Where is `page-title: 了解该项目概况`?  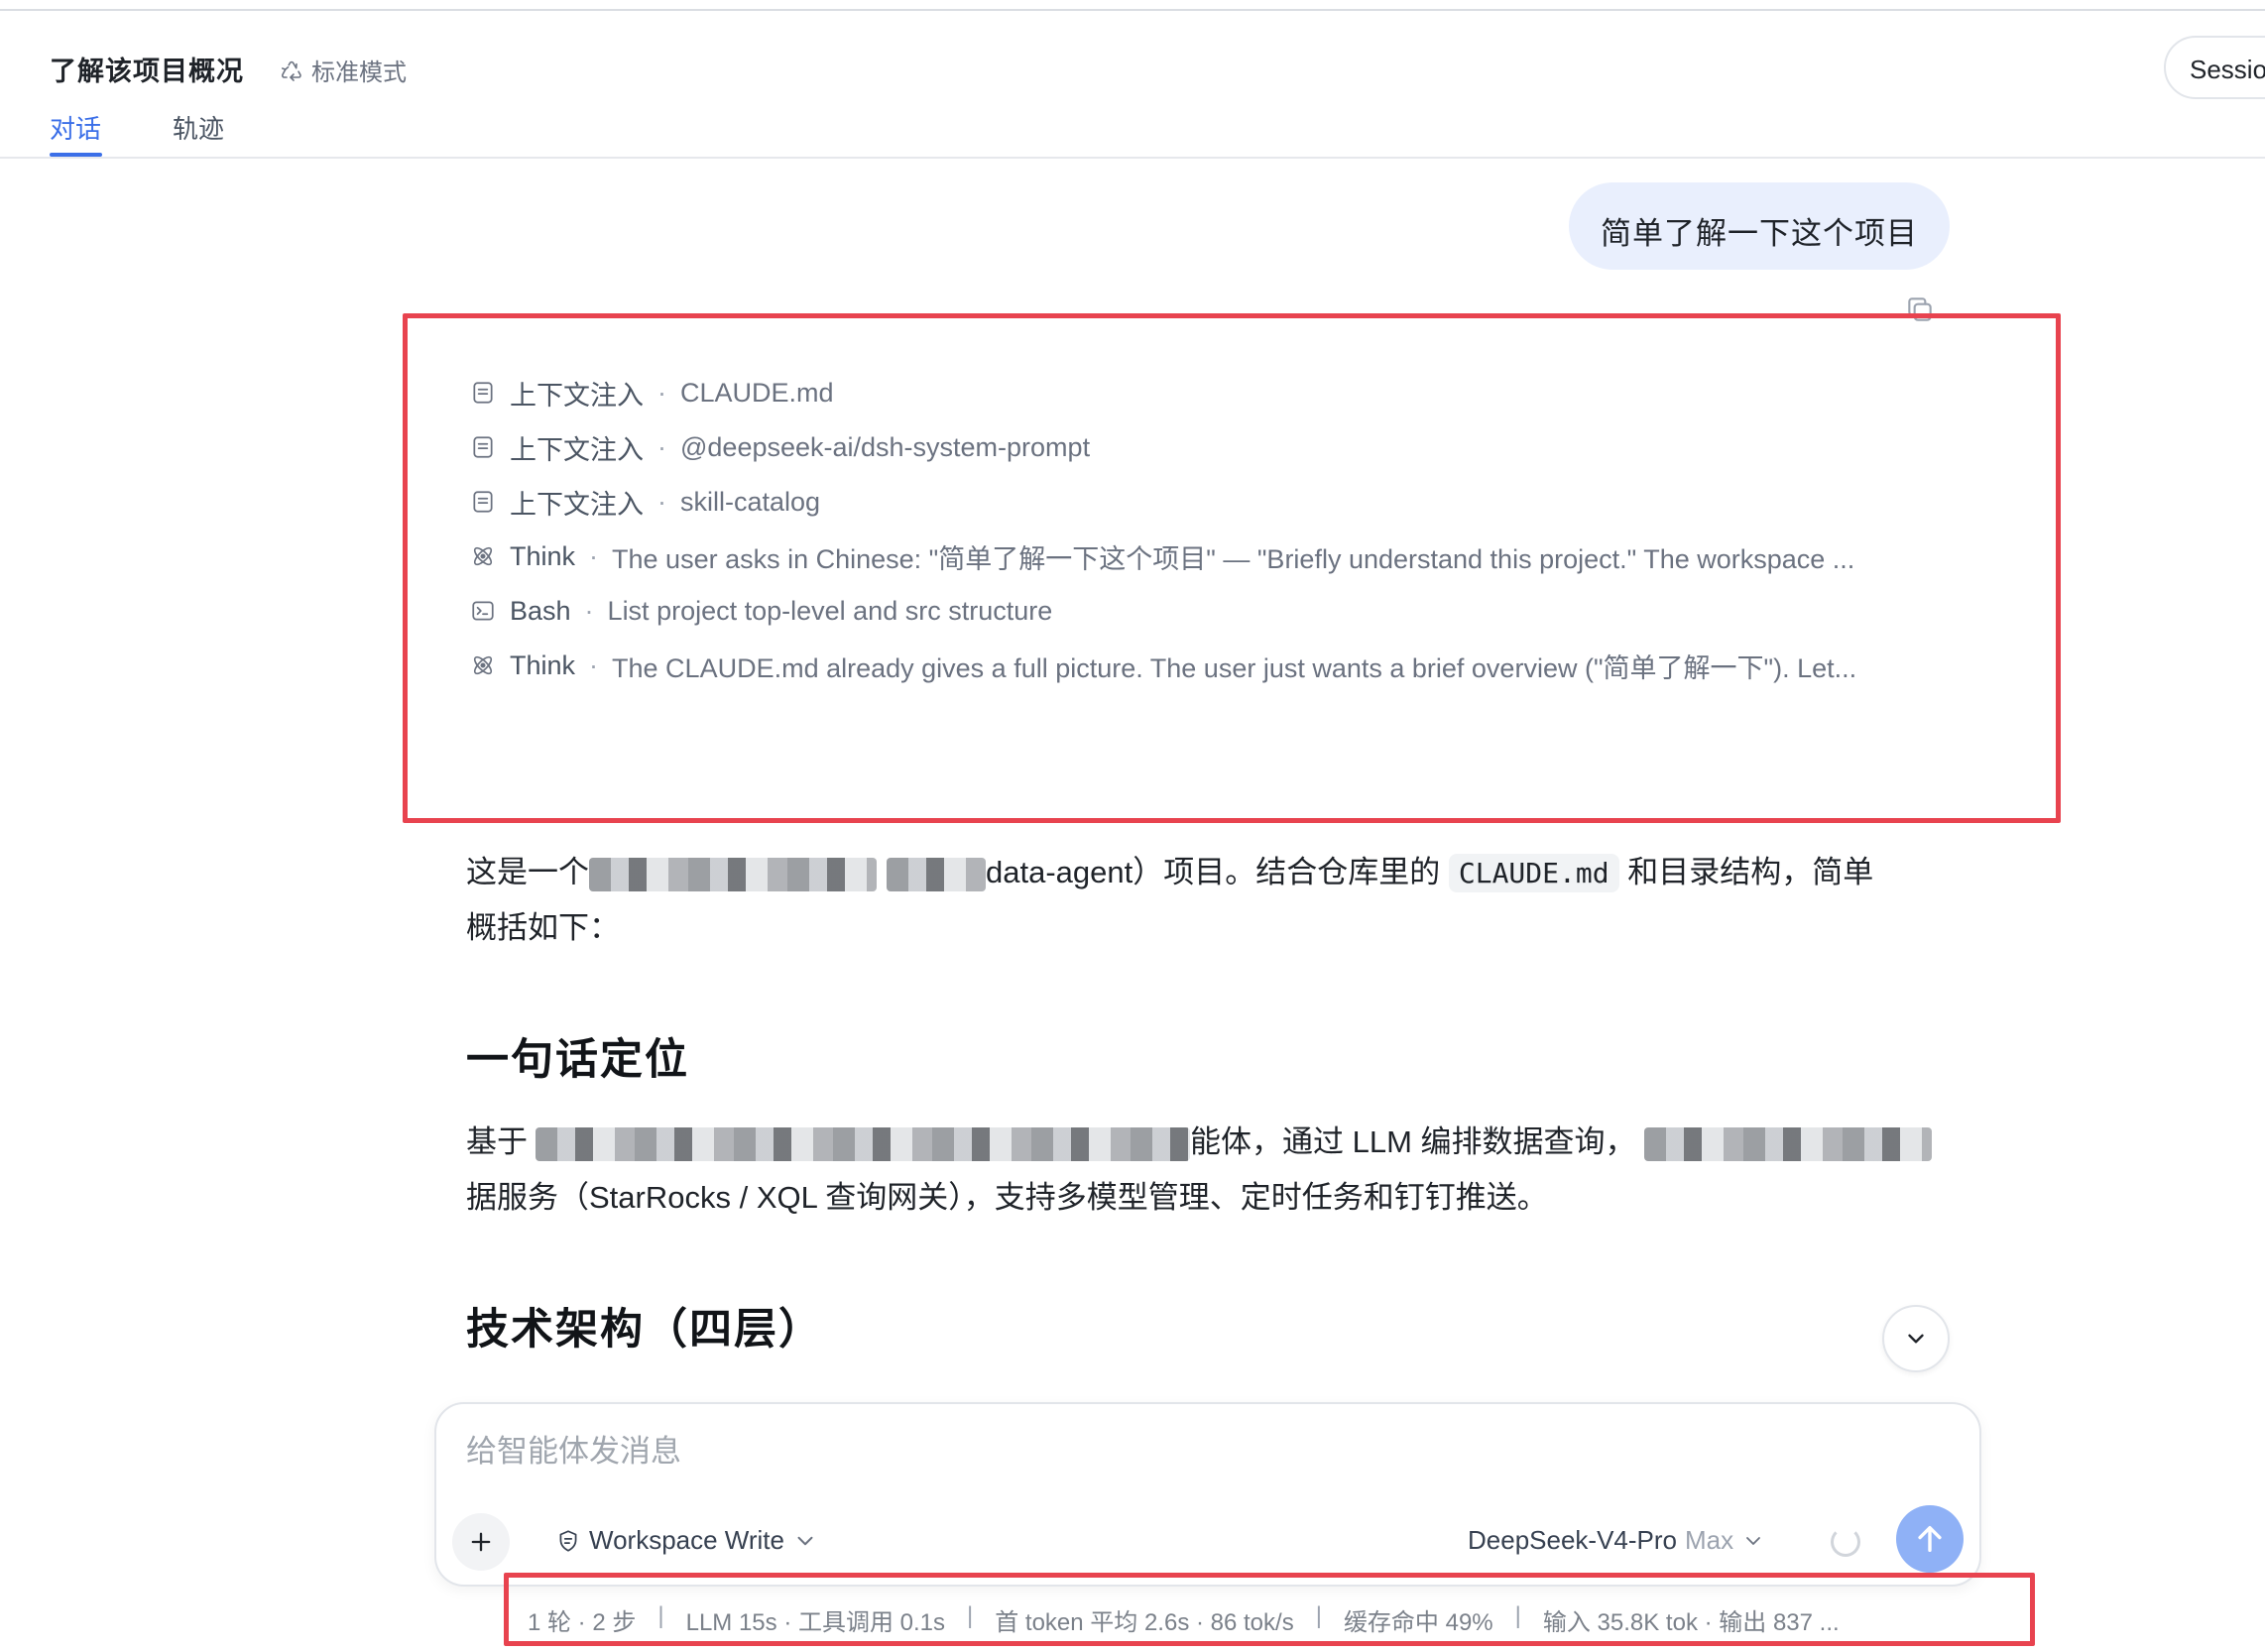
page-title: 了解该项目概况 is located at coordinates (147, 71).